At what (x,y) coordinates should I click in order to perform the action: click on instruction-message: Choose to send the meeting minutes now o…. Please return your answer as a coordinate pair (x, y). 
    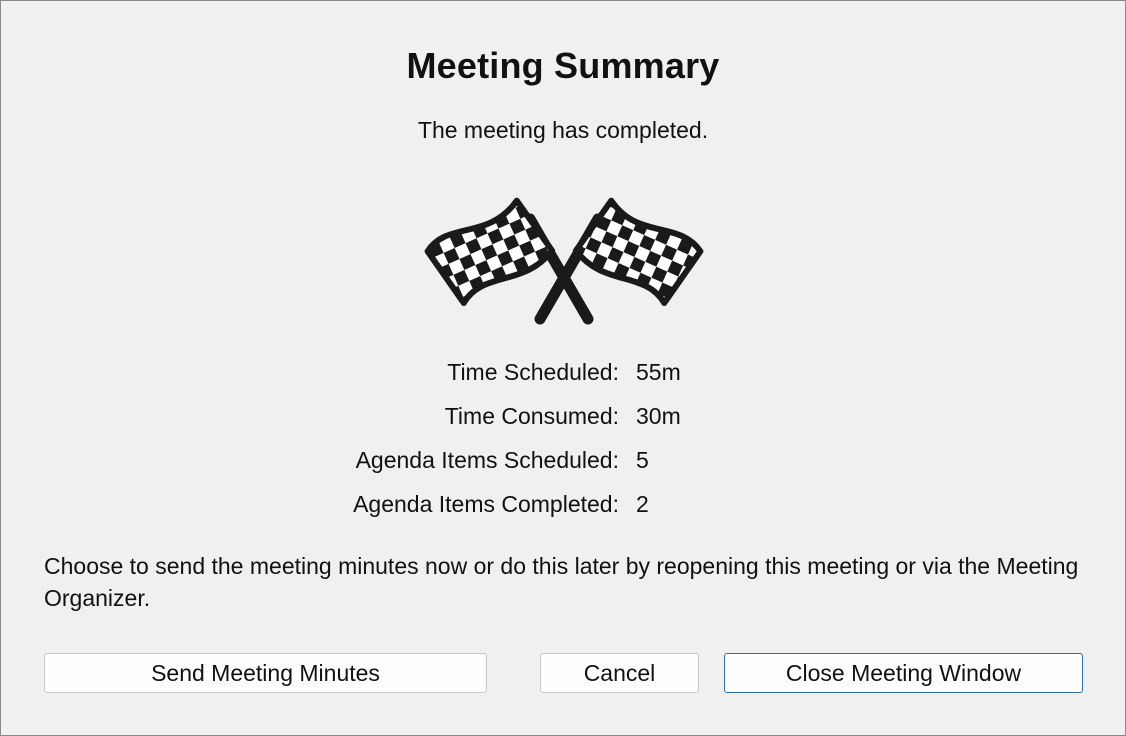
    Looking at the image, I should click on (561, 582).